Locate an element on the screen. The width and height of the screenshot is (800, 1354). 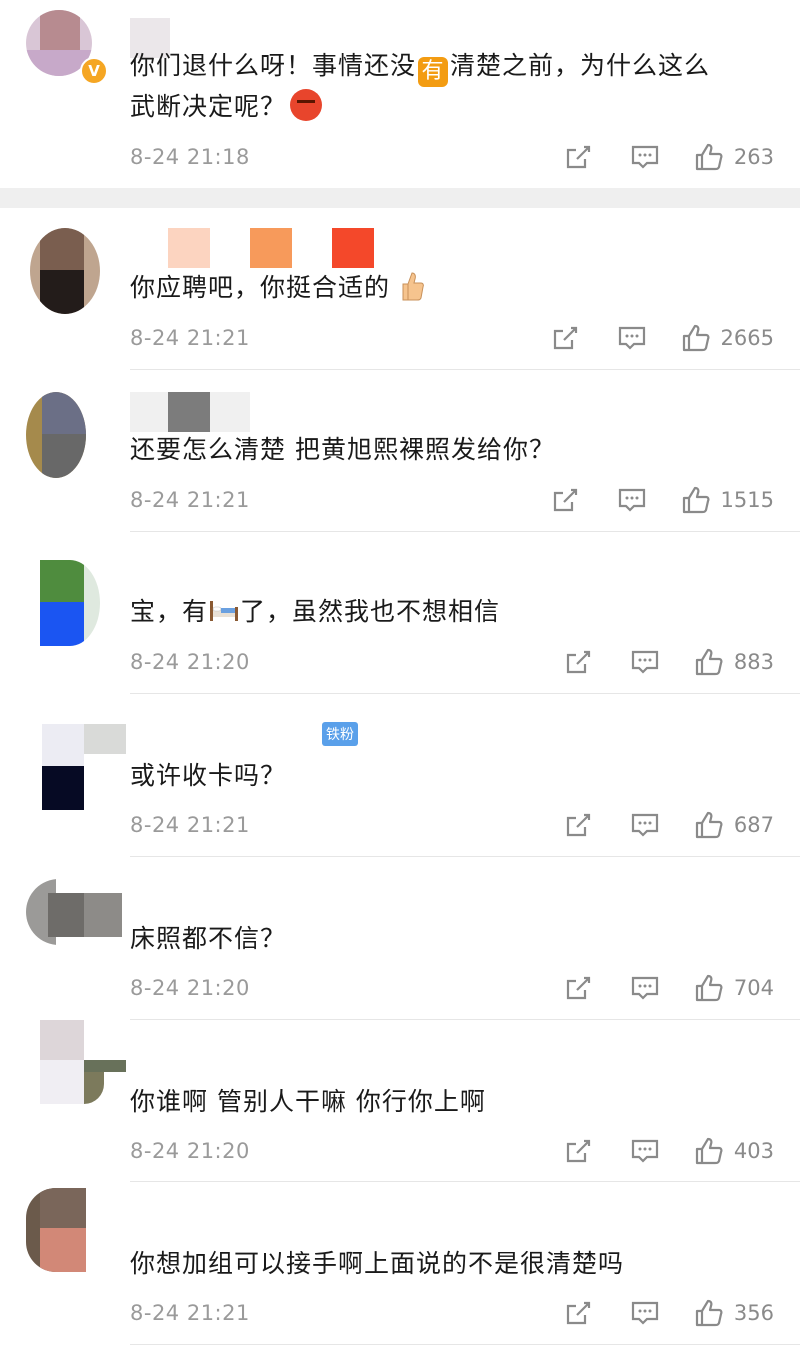
like-count: 263 is located at coordinates (753, 157).